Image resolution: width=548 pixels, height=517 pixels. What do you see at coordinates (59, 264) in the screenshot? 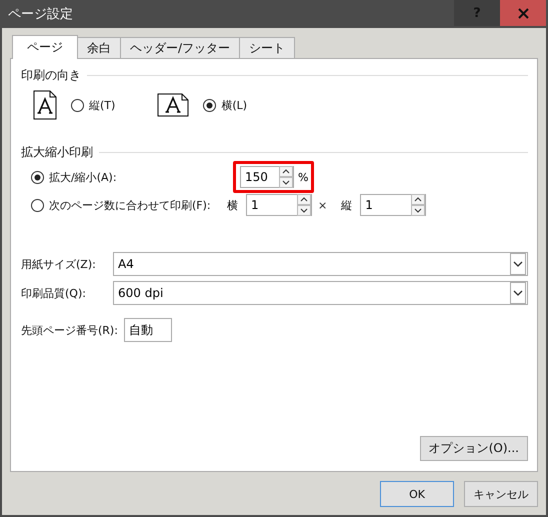
I see `field-label: 用紙サイズ(Z):` at bounding box center [59, 264].